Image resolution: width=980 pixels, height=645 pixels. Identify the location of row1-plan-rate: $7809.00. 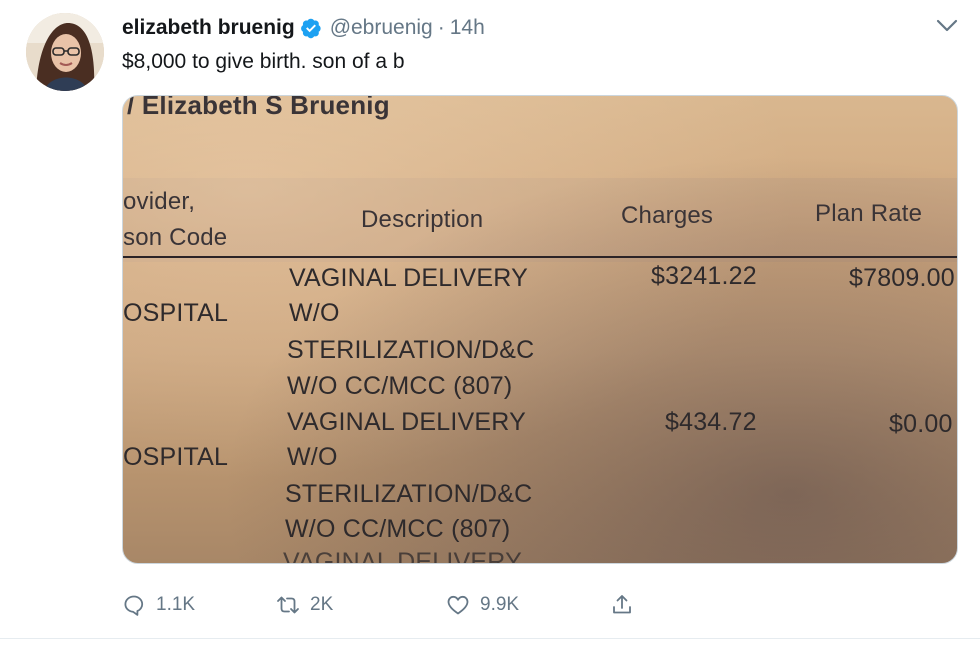
(902, 278).